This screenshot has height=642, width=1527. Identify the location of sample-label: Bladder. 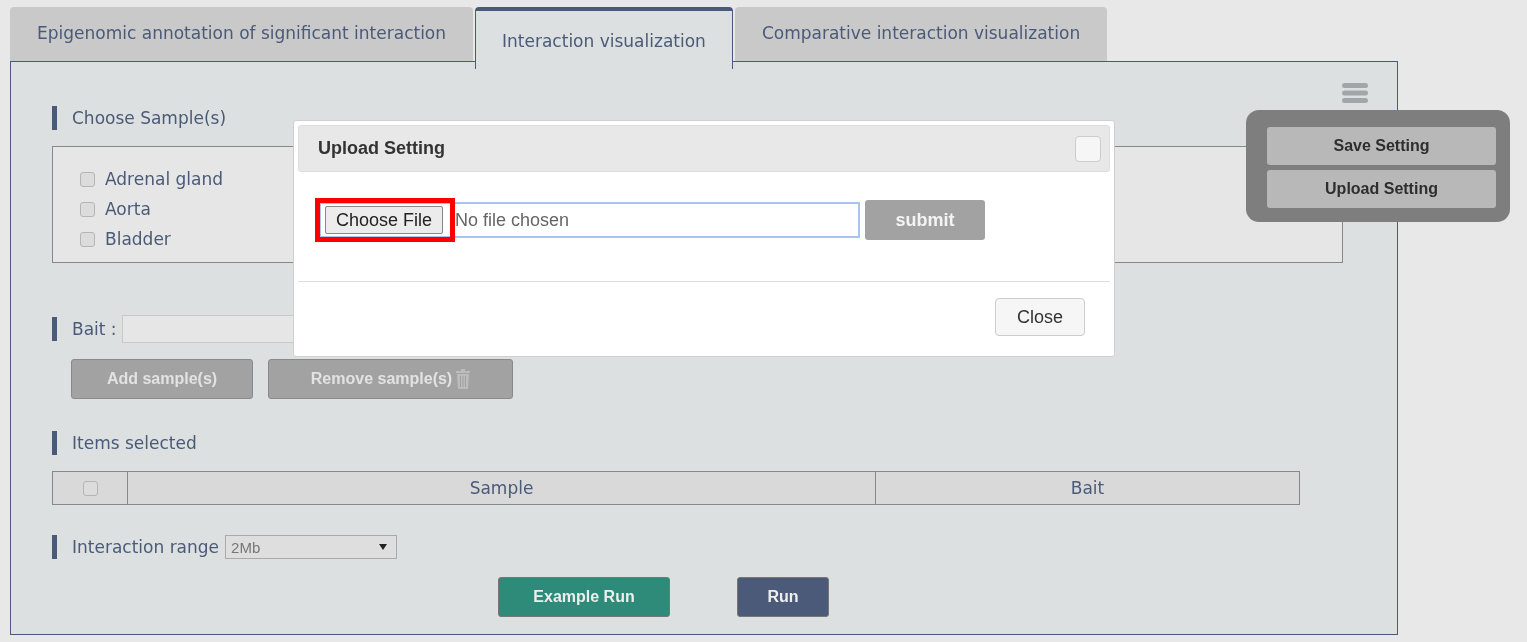
(138, 239).